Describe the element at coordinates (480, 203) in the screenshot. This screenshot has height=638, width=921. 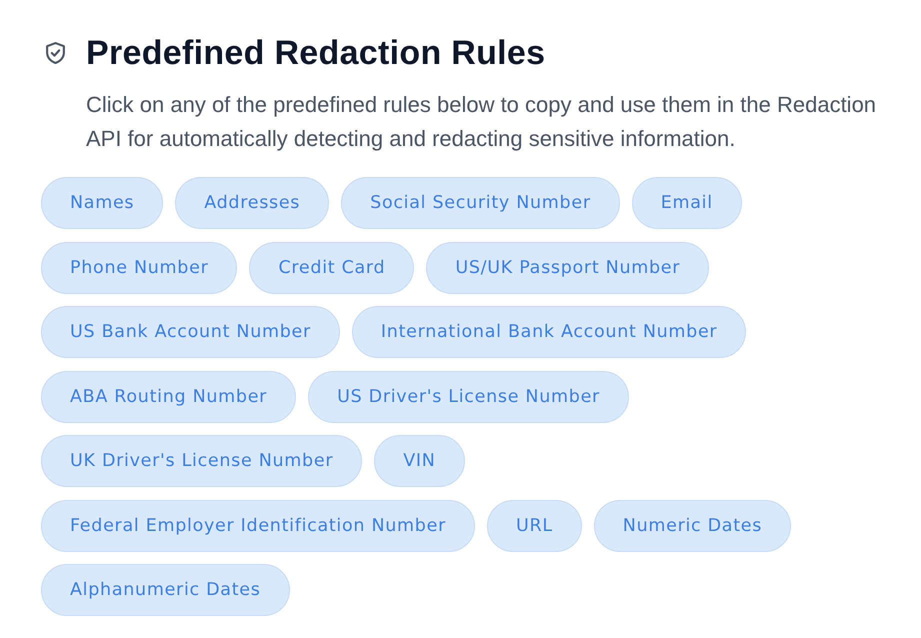
I see `rule-chip: Social Security Number` at that location.